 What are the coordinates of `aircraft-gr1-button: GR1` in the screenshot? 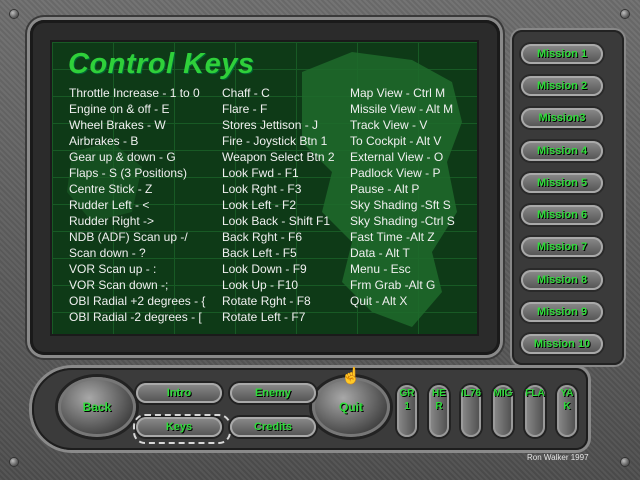 It's located at (407, 411).